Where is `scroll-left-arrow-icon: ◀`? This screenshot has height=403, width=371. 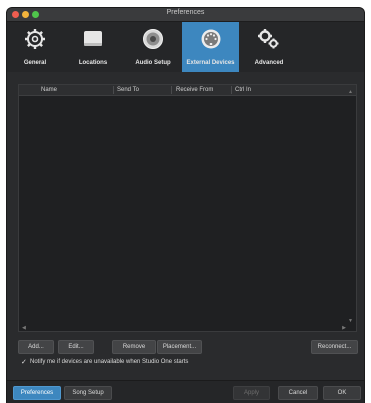
scroll-left-arrow-icon: ◀ is located at coordinates (24, 328).